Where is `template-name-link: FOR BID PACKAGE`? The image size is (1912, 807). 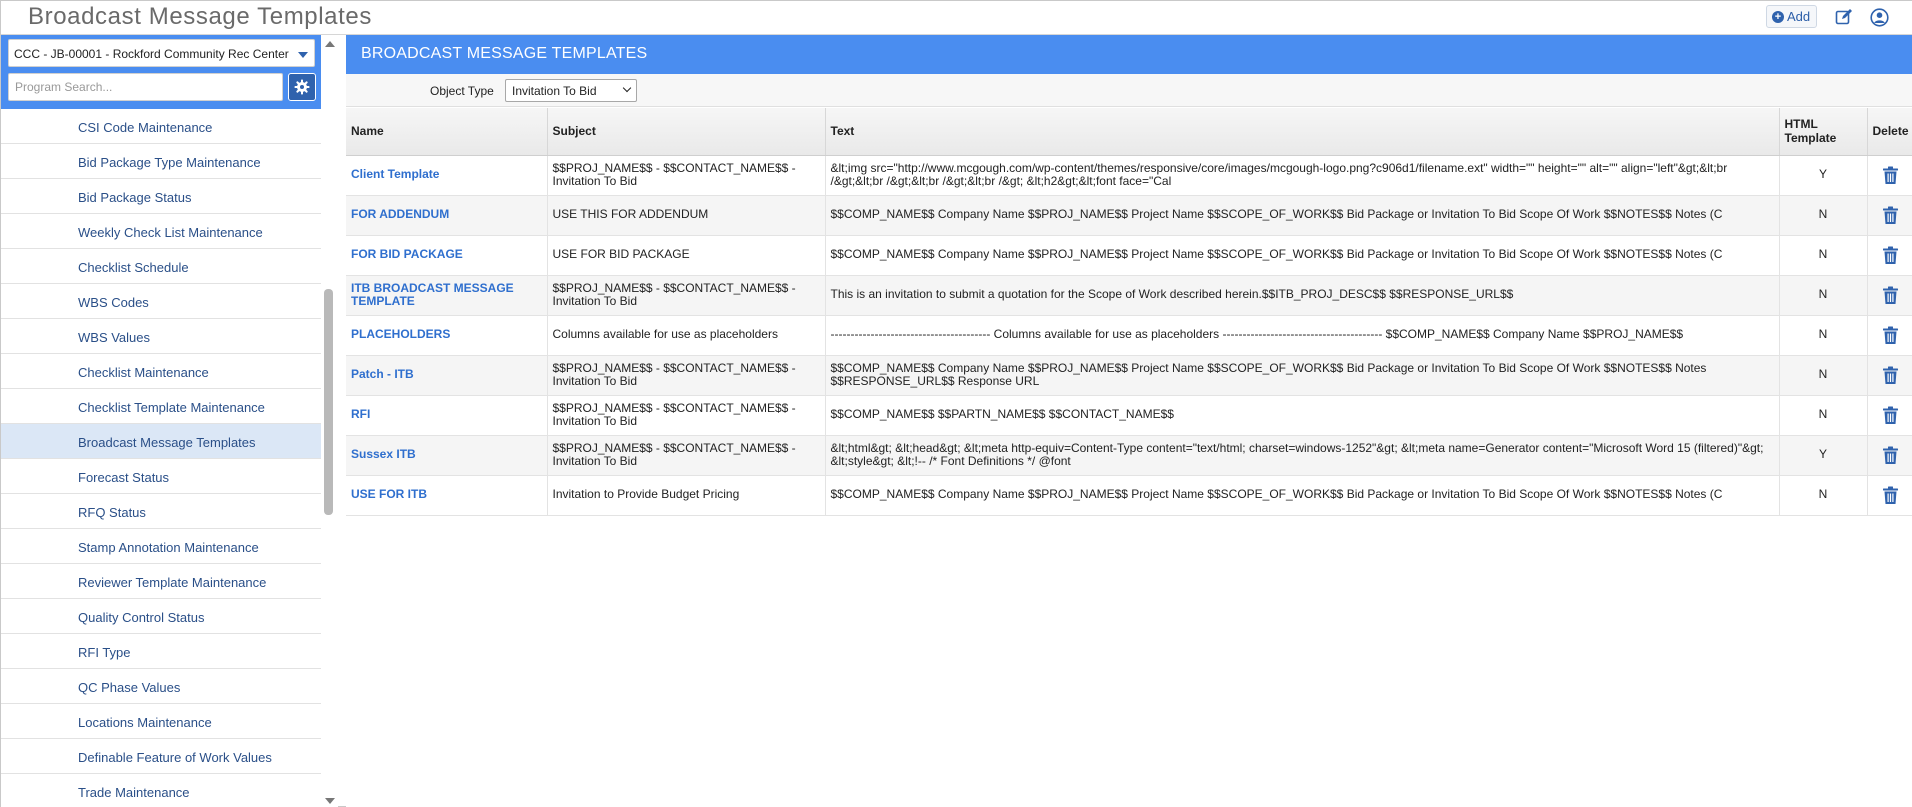 template-name-link: FOR BID PACKAGE is located at coordinates (447, 255).